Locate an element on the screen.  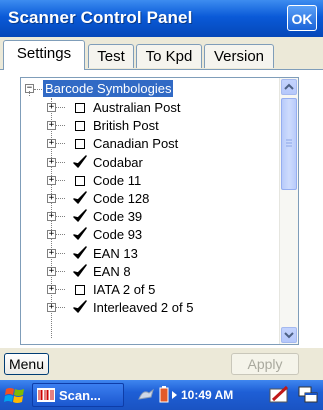
tab-settings: Settings is located at coordinates (44, 55).